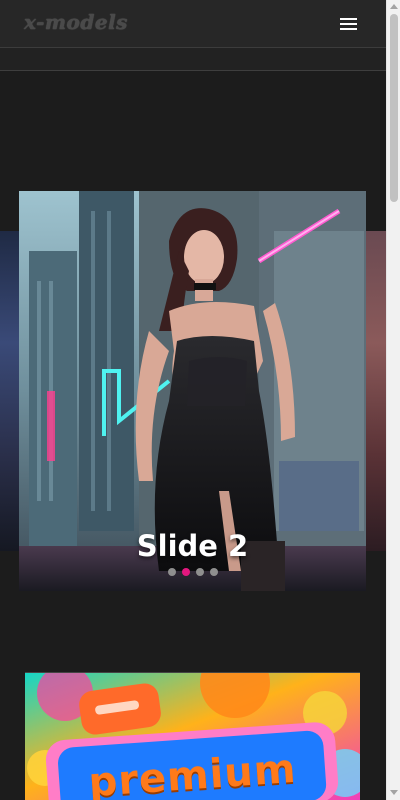  Describe the element at coordinates (394, 108) in the screenshot. I see `scrollbar-thumb` at that location.